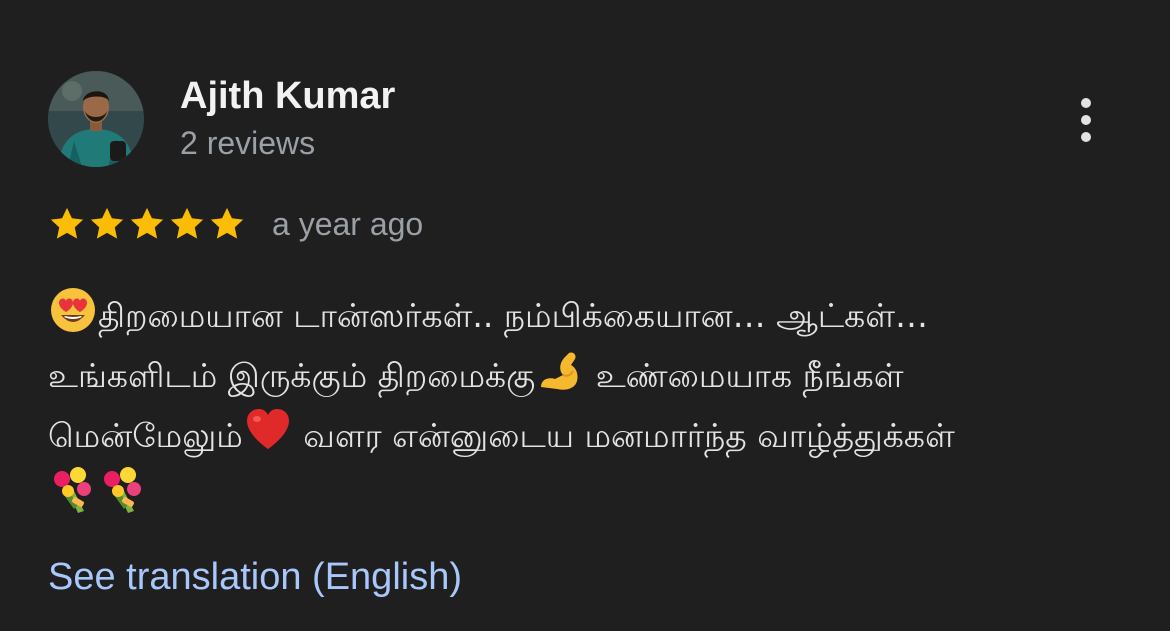 The image size is (1170, 631). I want to click on rating-row: a year ago, so click(235, 224).